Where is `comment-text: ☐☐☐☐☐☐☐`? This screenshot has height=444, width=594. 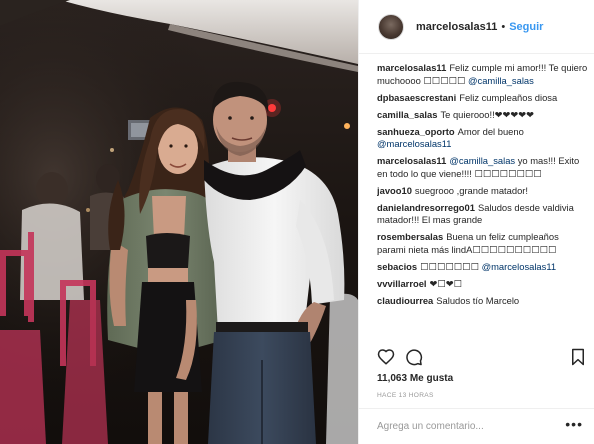
comment-text: ☐☐☐☐☐☐☐ is located at coordinates (451, 266).